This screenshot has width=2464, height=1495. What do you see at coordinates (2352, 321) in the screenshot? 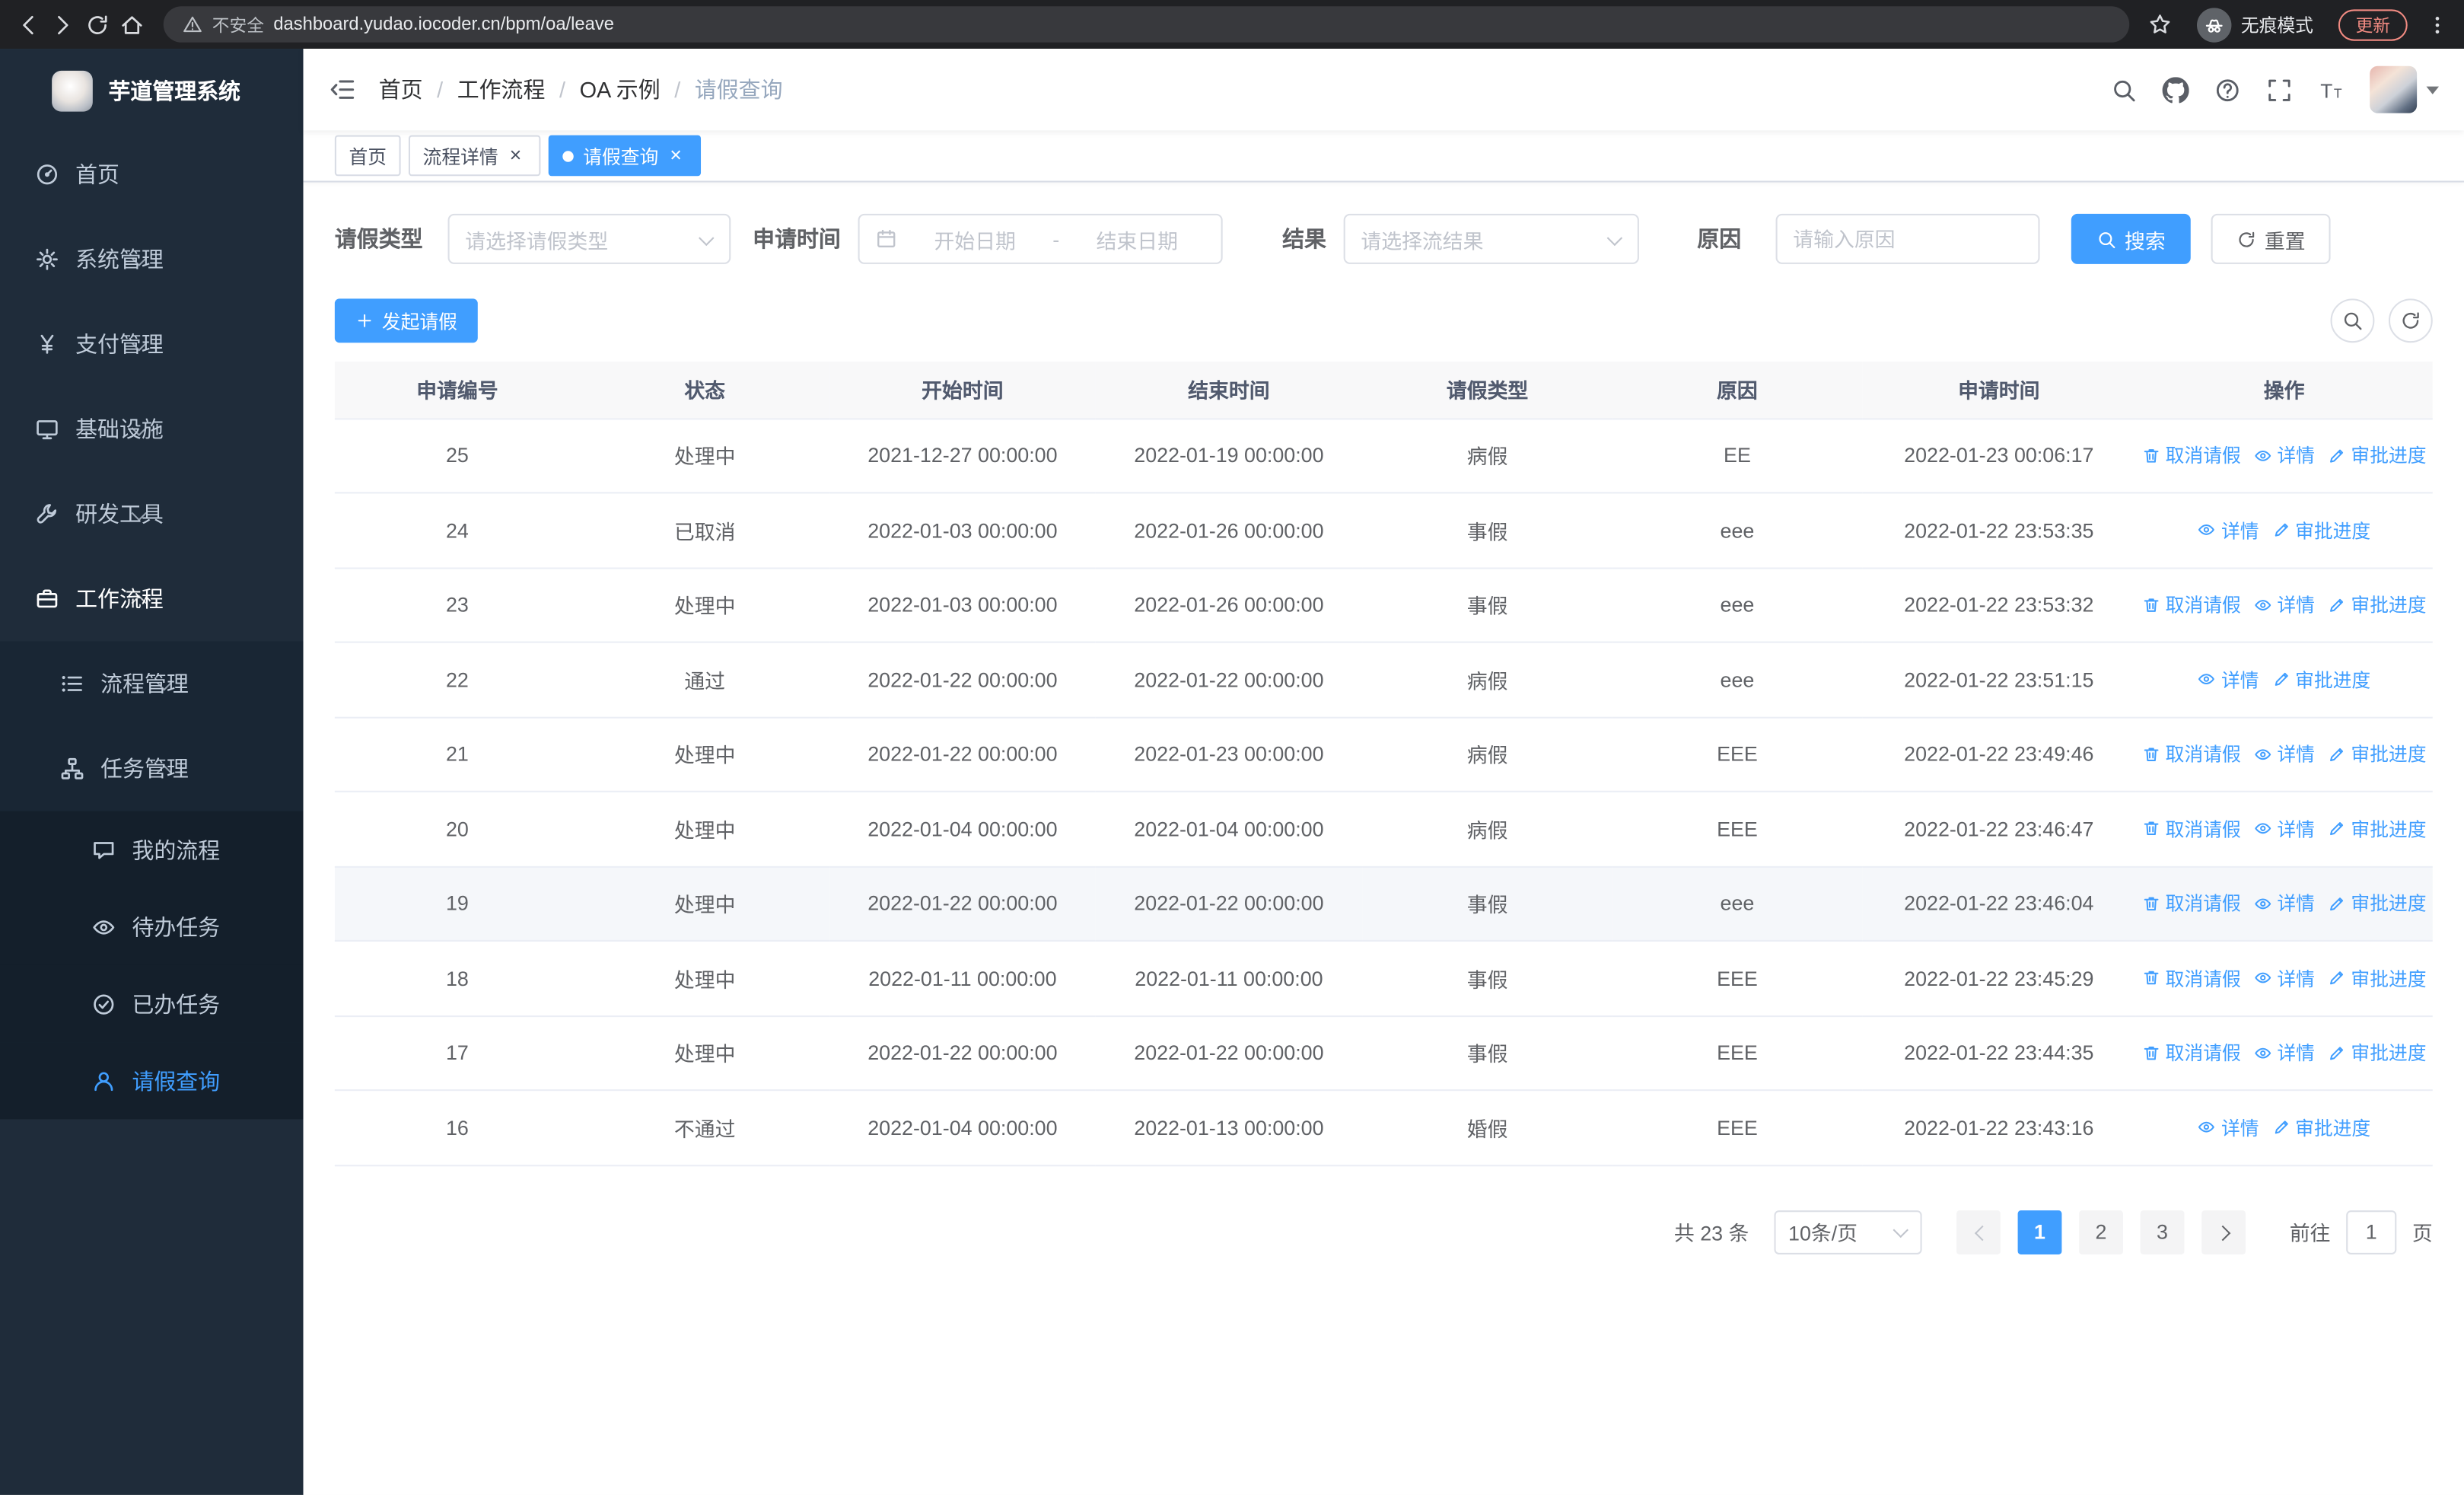
I see `toggle-search-button` at bounding box center [2352, 321].